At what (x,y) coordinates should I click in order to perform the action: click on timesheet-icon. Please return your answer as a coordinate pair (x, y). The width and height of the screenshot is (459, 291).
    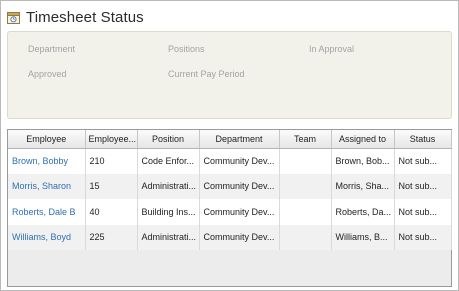
    Looking at the image, I should click on (13, 17).